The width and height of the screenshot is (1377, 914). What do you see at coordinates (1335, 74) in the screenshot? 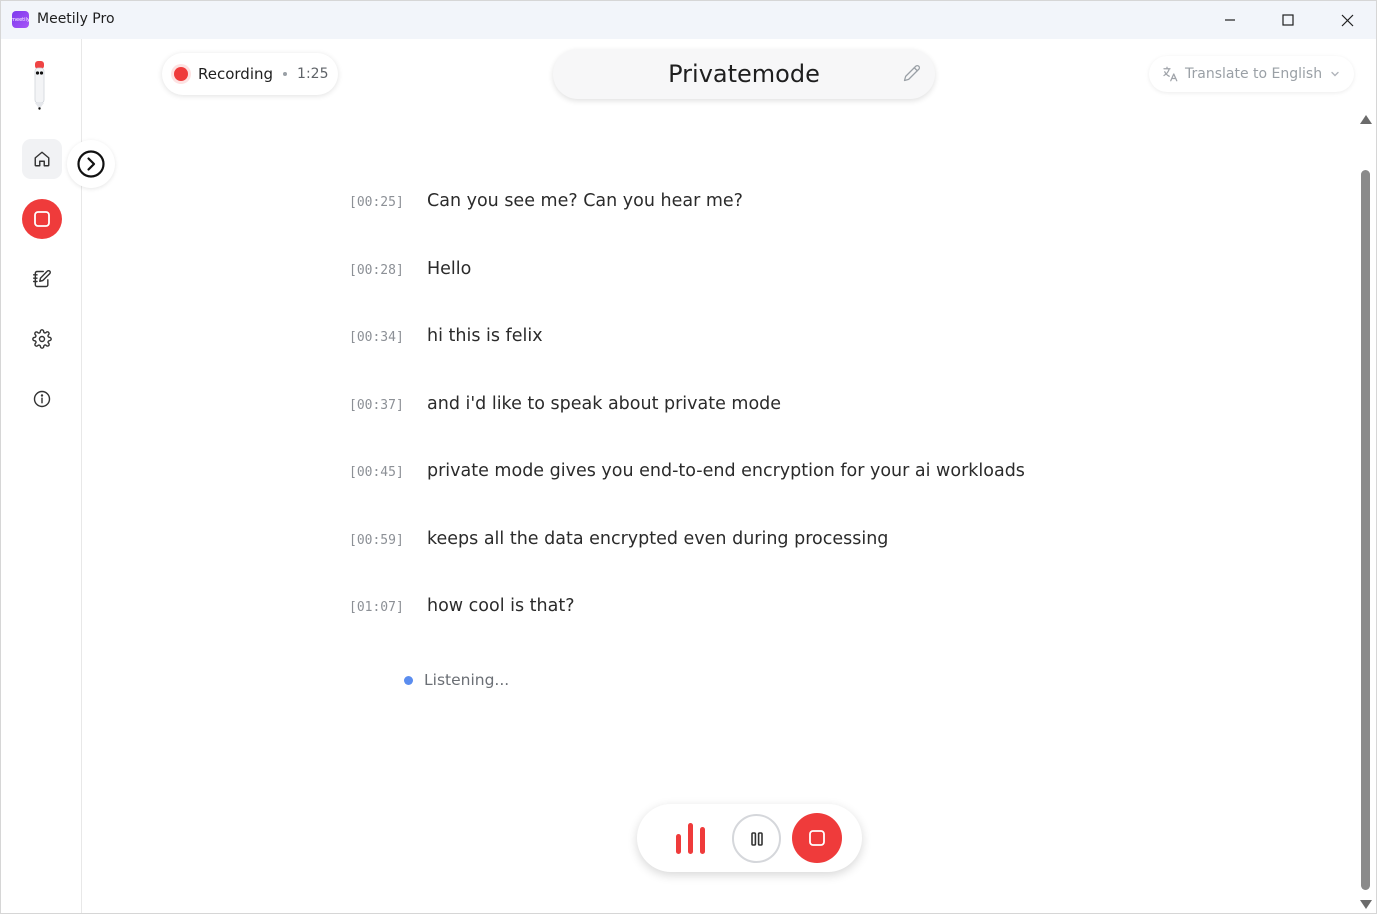
I see `chevron-down-icon` at bounding box center [1335, 74].